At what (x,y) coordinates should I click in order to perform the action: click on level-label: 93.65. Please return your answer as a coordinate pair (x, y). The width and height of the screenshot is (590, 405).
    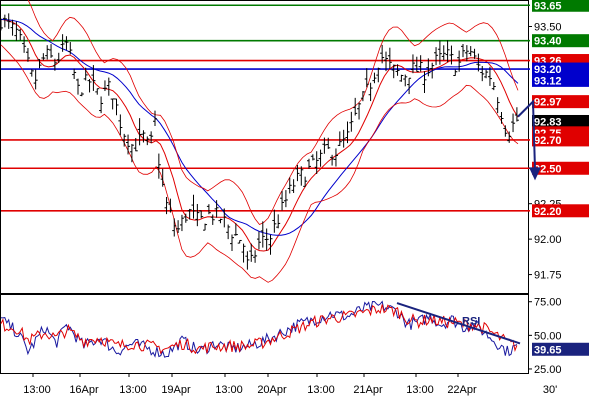
    Looking at the image, I should click on (548, 6).